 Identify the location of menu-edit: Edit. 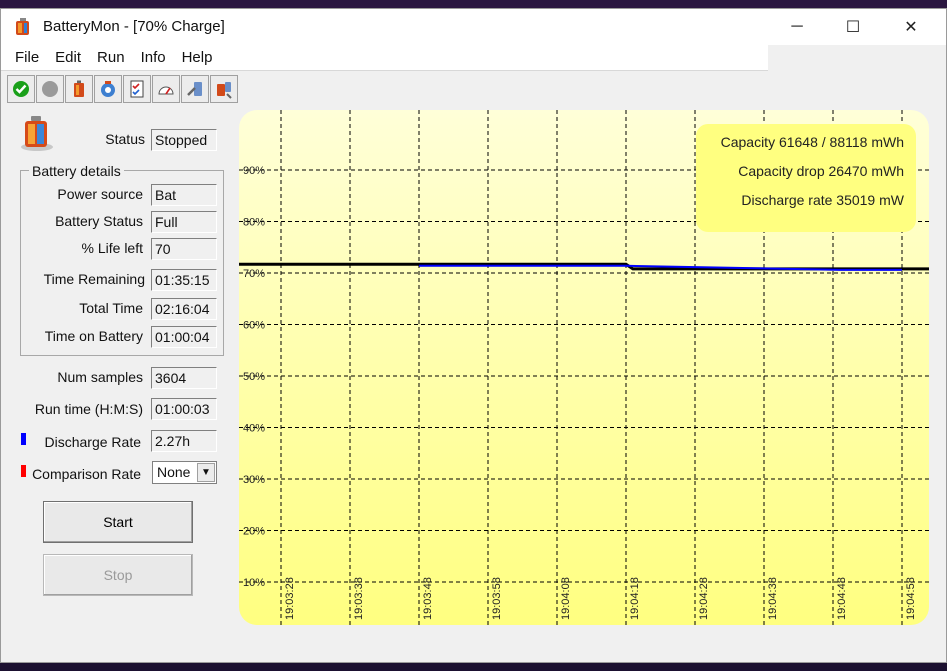
(68, 57).